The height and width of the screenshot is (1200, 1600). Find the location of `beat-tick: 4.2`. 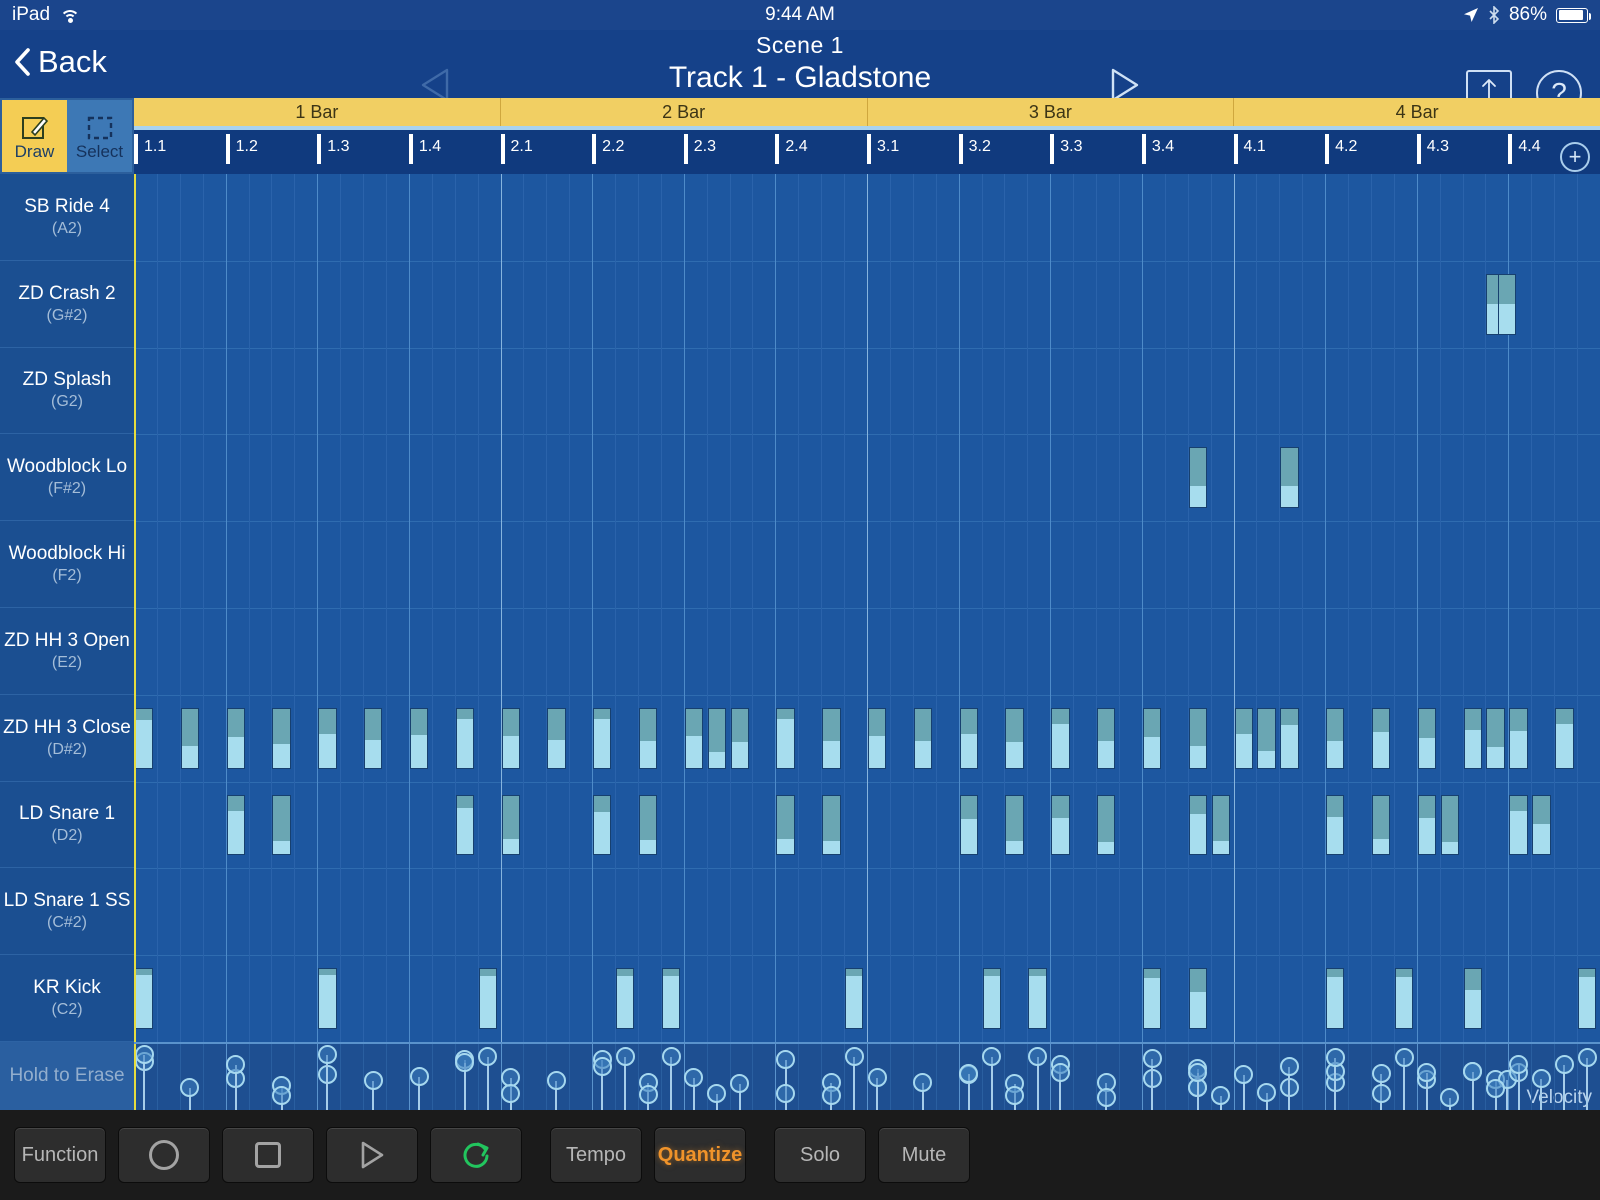

beat-tick: 4.2 is located at coordinates (1341, 149).